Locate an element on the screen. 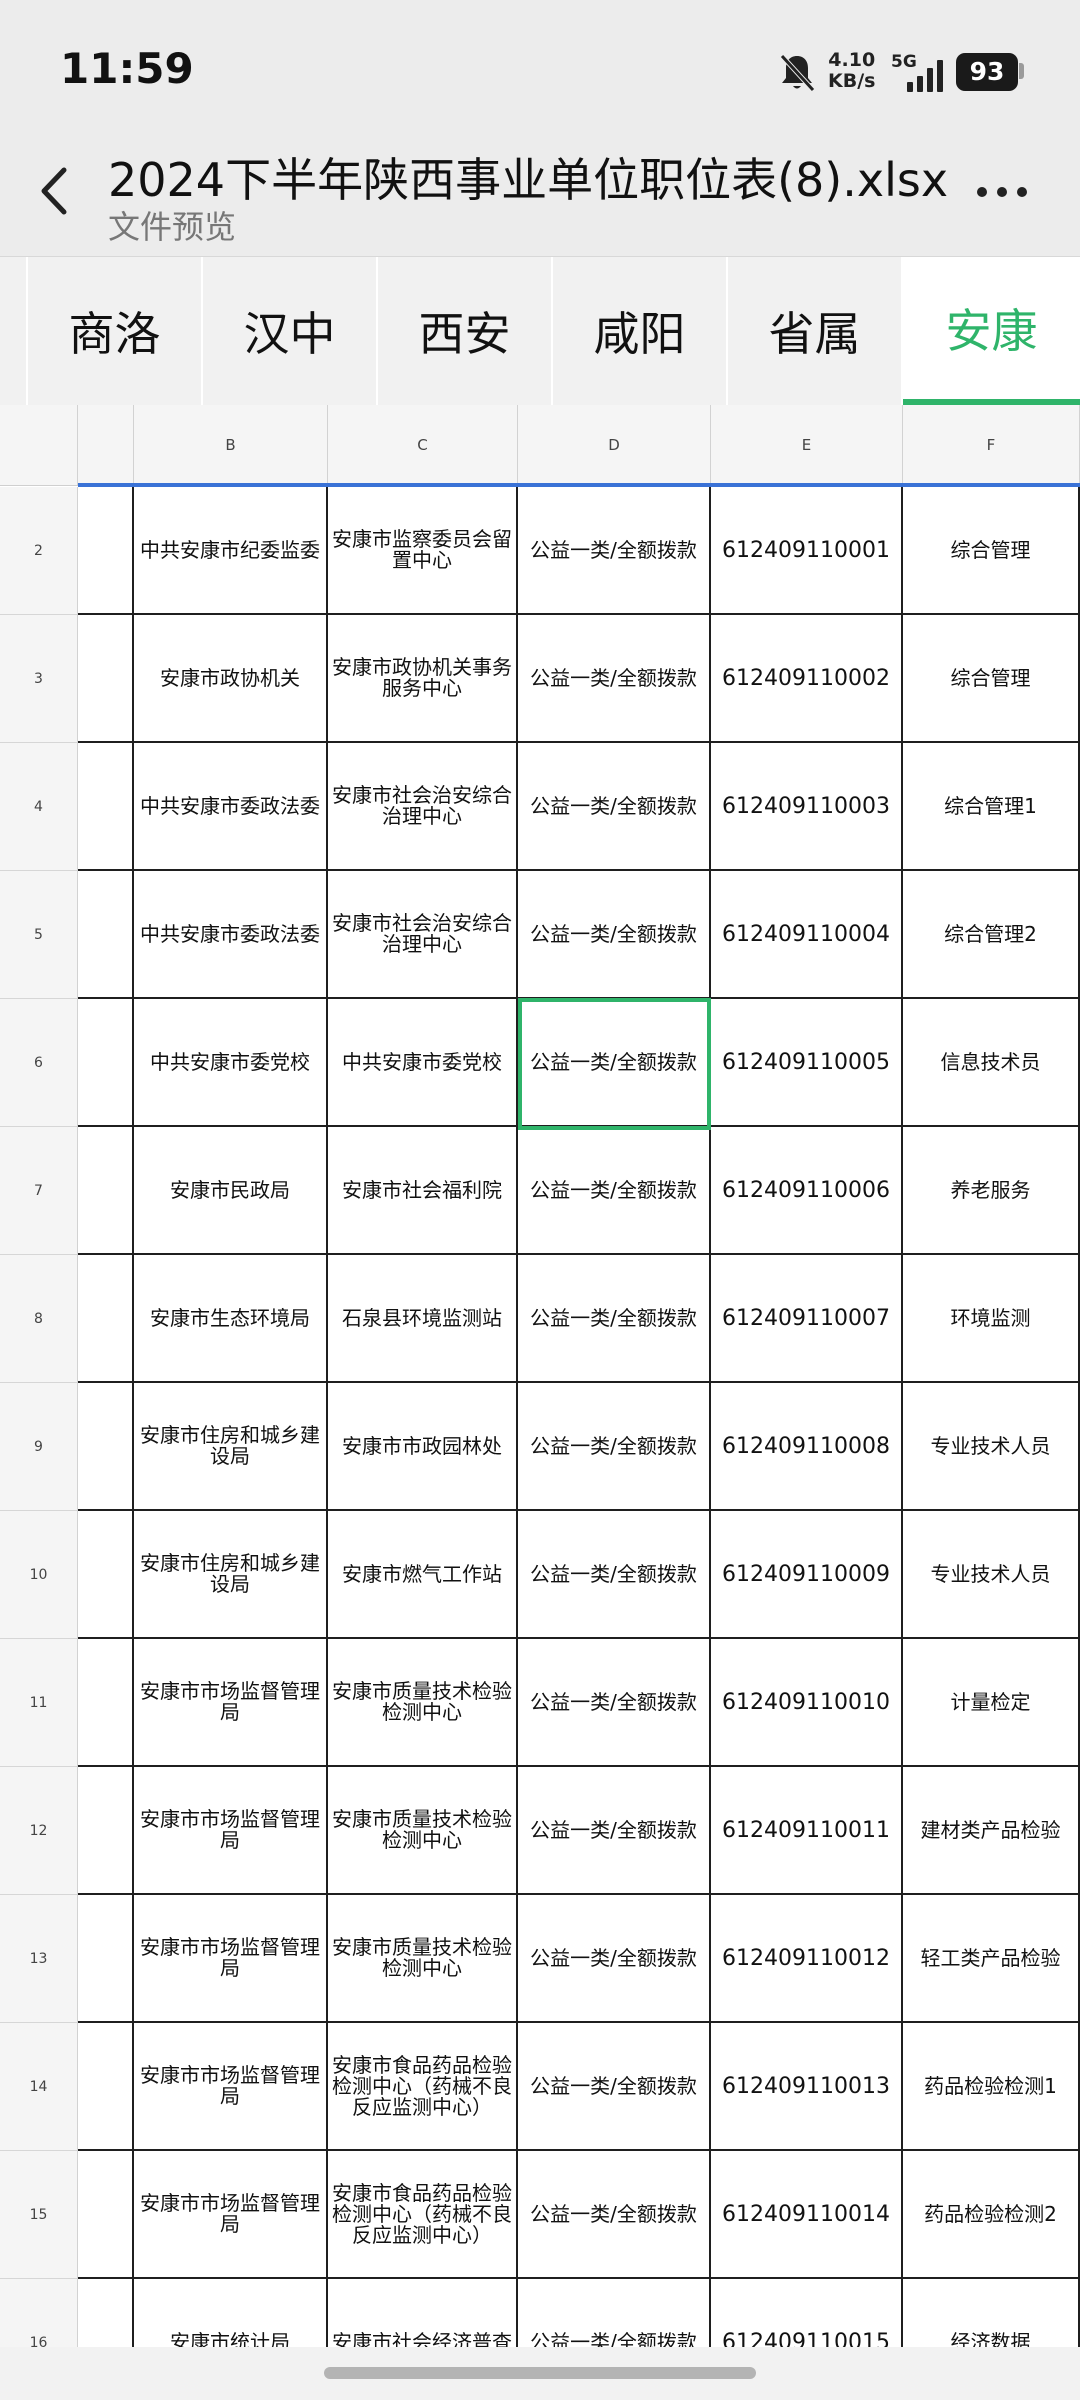 The width and height of the screenshot is (1080, 2400). row-number: 4 is located at coordinates (39, 807).